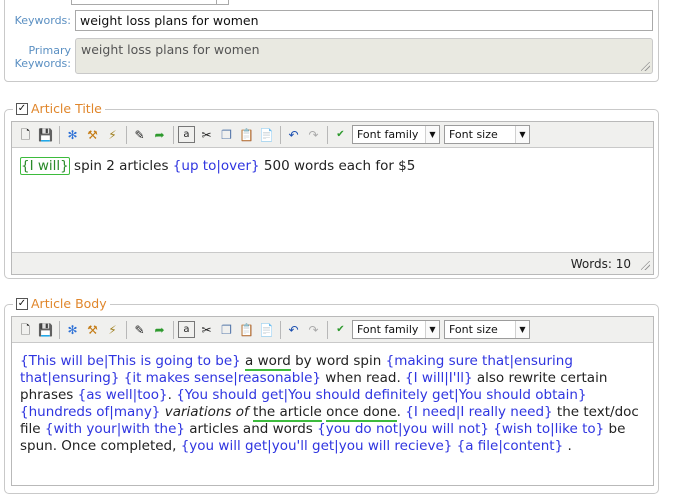  I want to click on spin-syntax-segment: {a file|content}, so click(510, 446).